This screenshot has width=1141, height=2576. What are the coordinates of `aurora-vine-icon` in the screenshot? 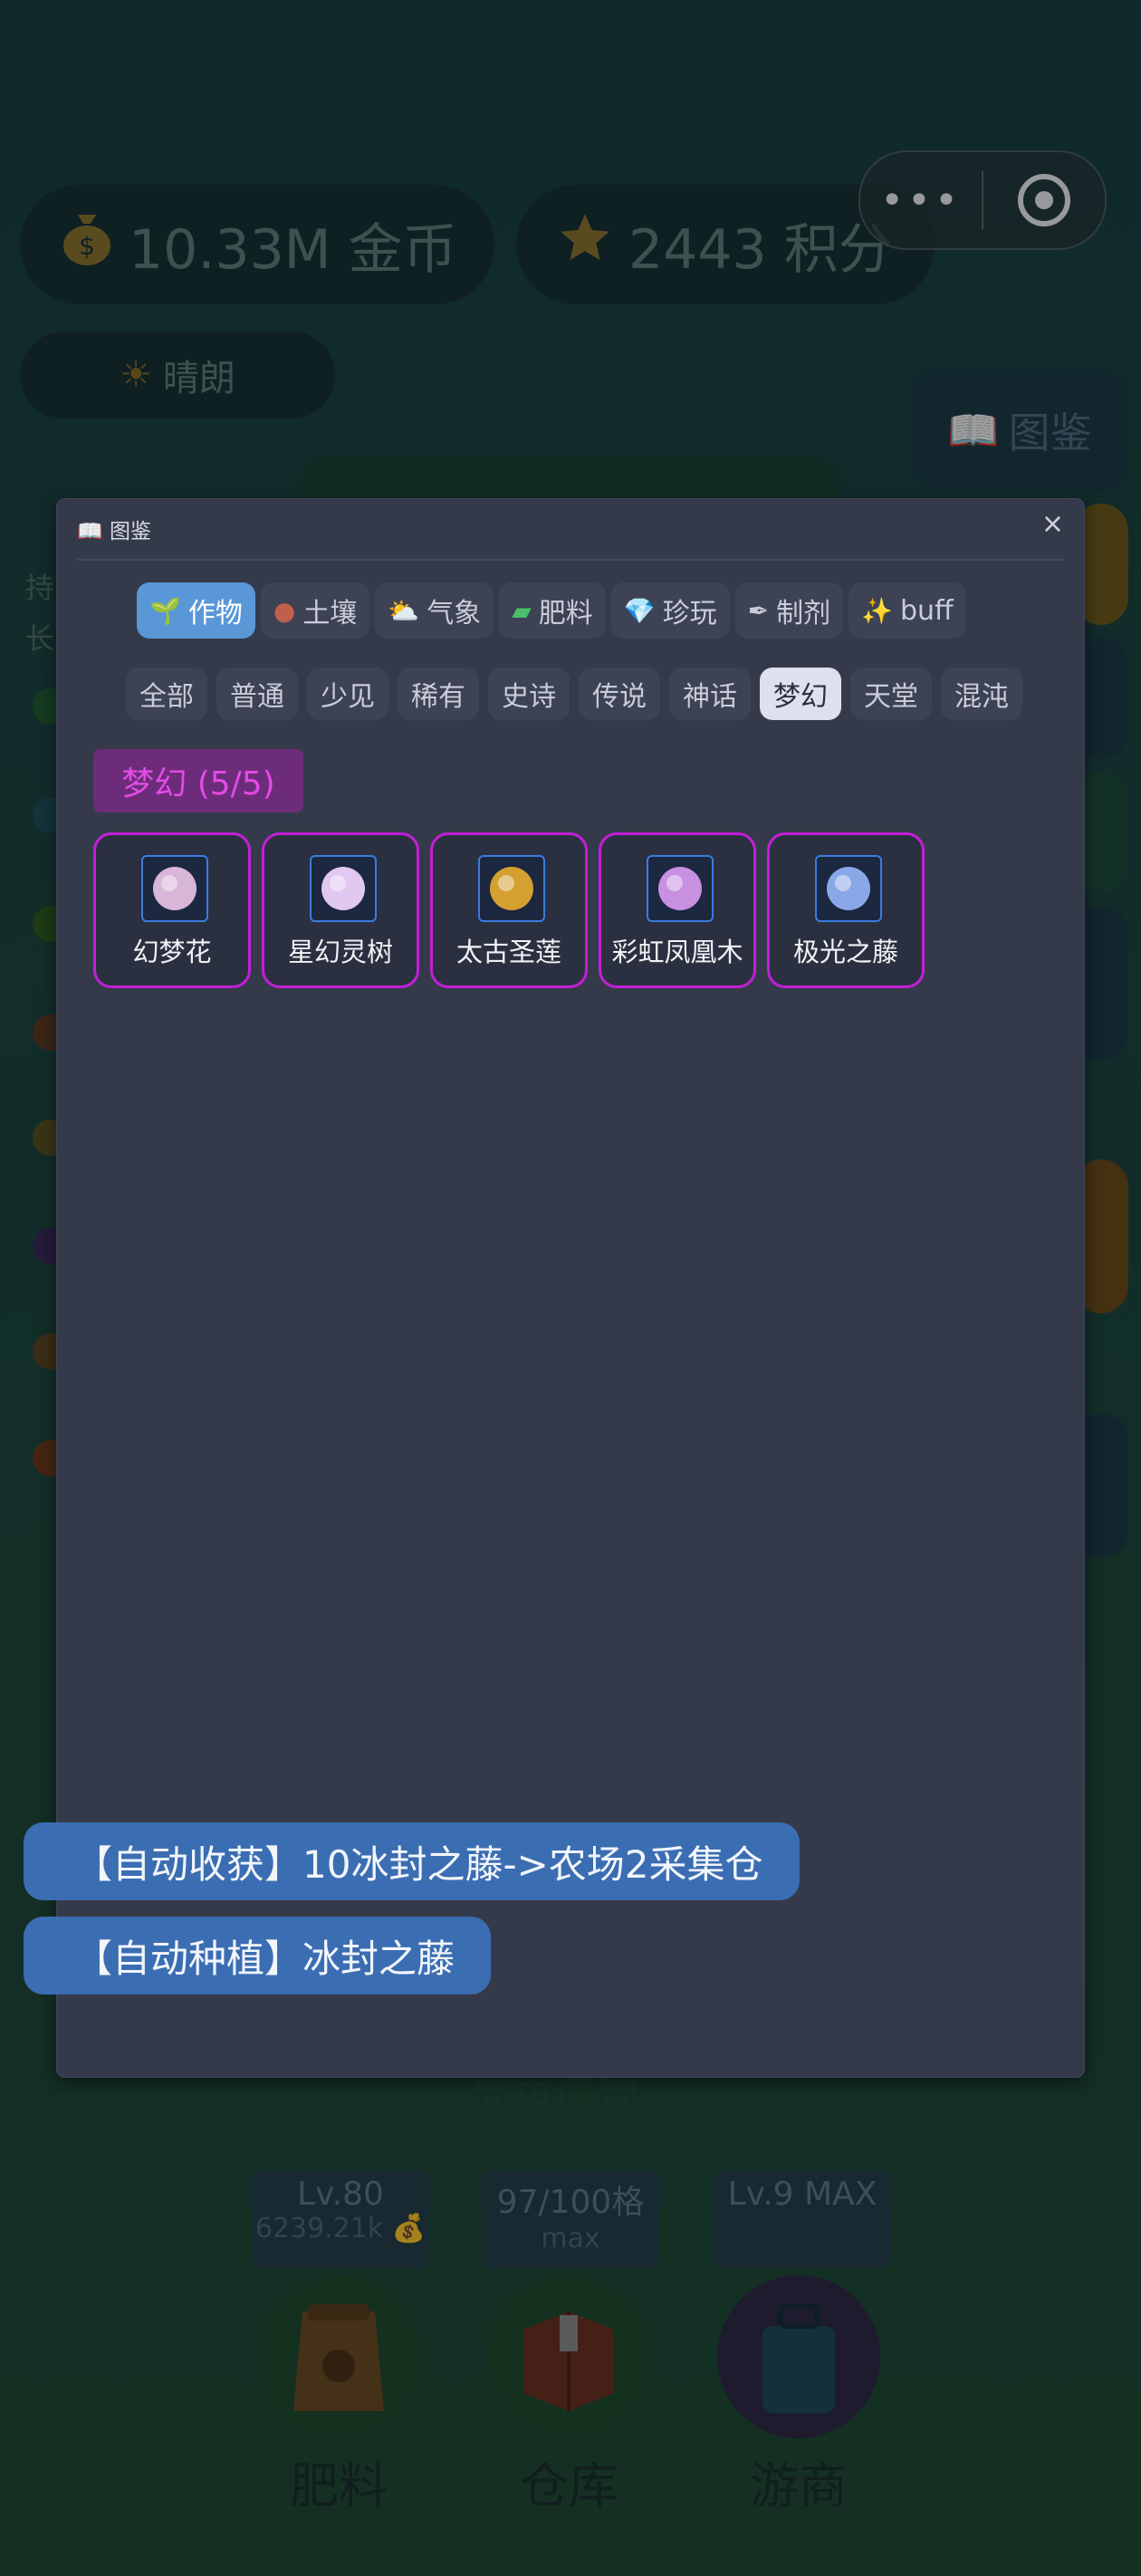 It's located at (848, 888).